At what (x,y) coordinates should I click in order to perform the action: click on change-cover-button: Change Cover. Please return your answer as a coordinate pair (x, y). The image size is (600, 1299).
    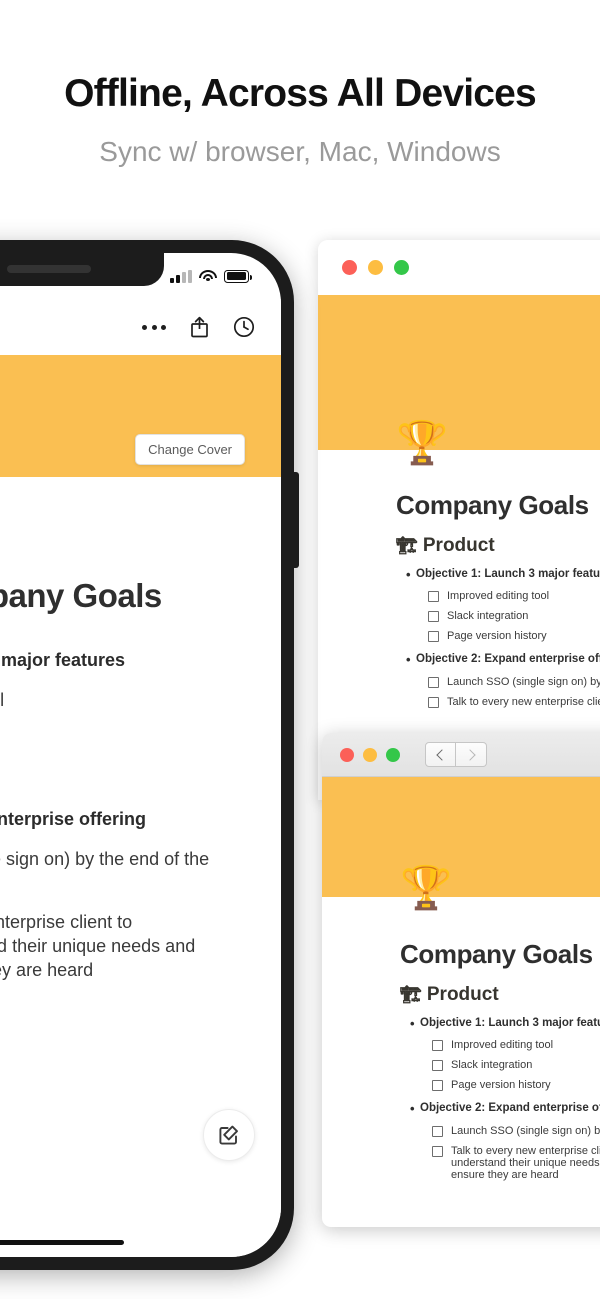
    Looking at the image, I should click on (190, 449).